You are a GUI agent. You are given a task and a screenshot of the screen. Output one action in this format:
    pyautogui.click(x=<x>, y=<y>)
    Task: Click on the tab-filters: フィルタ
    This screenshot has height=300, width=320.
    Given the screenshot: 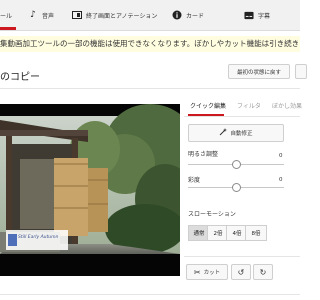 What is the action you would take?
    pyautogui.click(x=249, y=105)
    